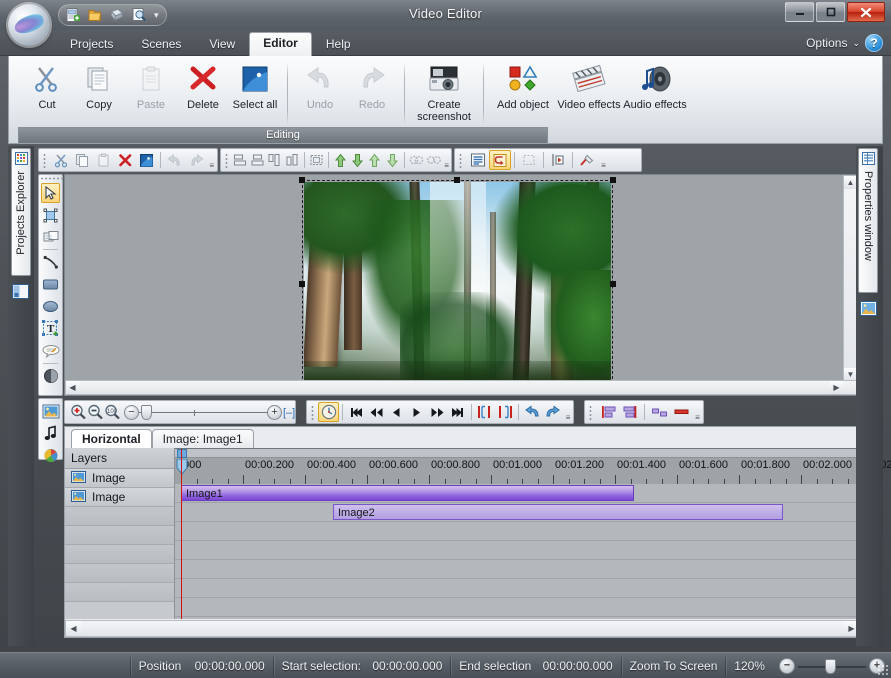  I want to click on timeline-horizontal-scrollbar: ◀ ▶, so click(462, 628).